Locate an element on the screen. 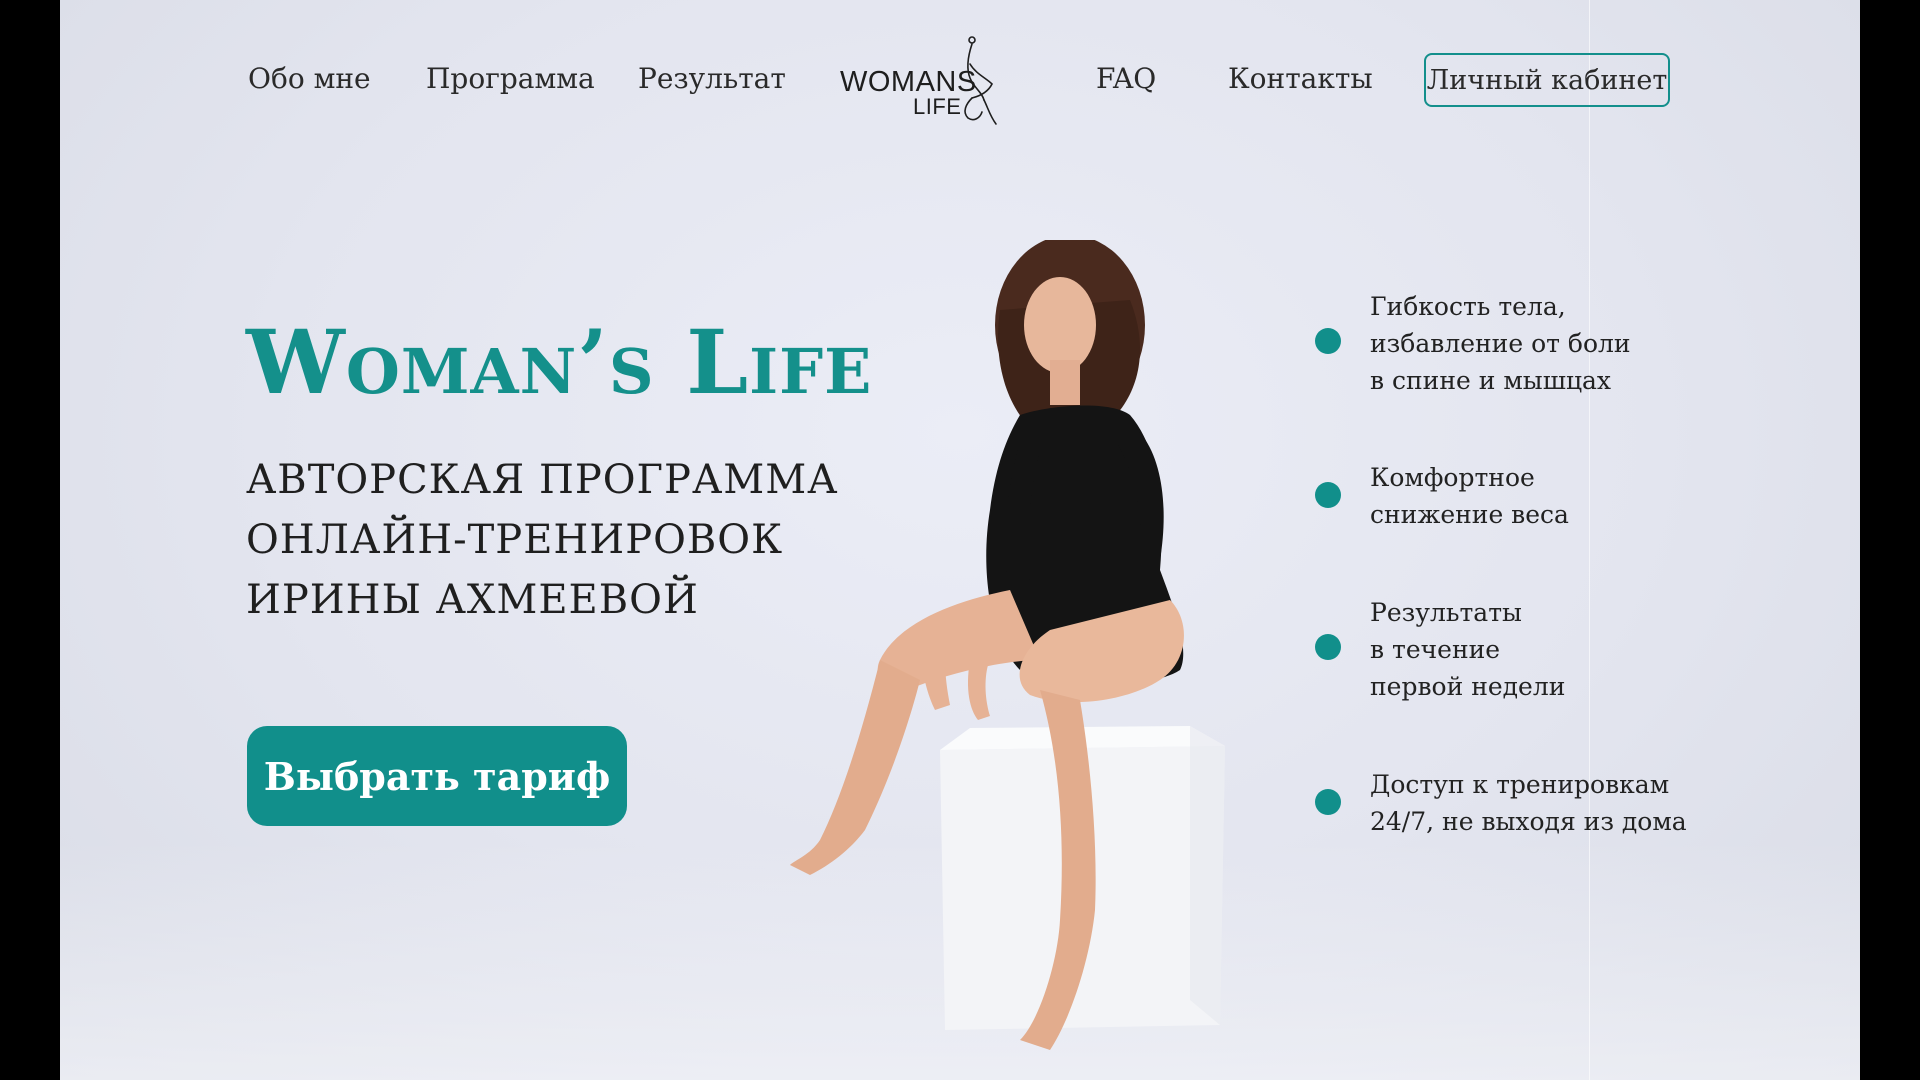 This screenshot has height=1080, width=1920. feature-text: Комфортное снижение веса is located at coordinates (1469, 496).